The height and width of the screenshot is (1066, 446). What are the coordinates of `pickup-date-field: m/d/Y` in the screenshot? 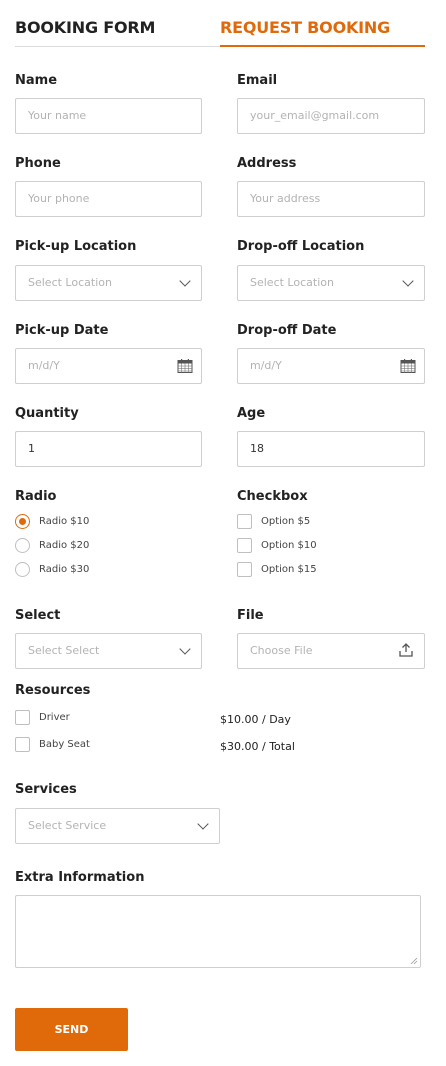 It's located at (108, 366).